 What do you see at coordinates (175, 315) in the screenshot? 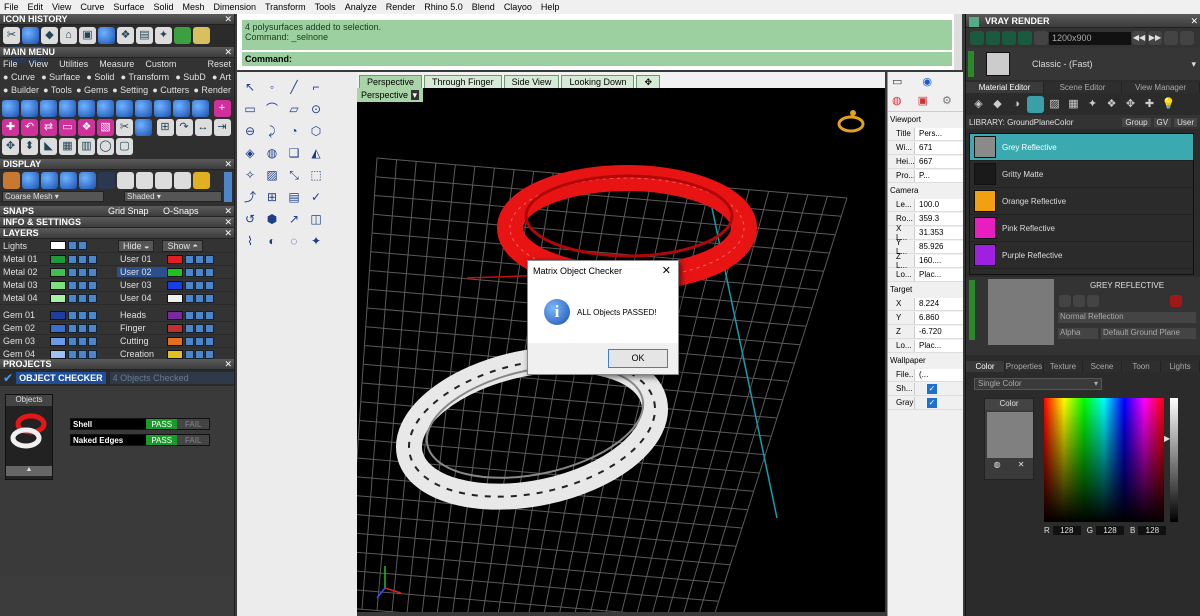
I see `layer-row: Heads` at bounding box center [175, 315].